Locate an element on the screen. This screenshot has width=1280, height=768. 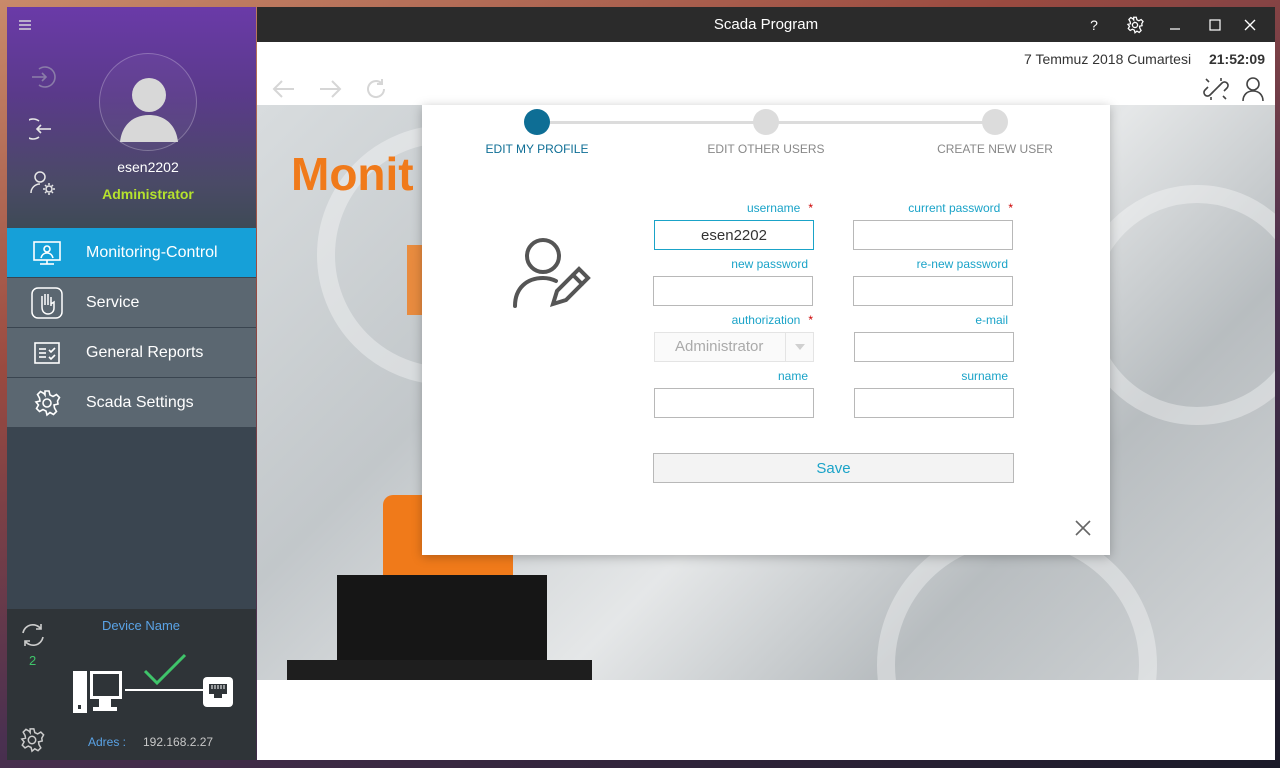
link-broken-icon is located at coordinates (1216, 91).